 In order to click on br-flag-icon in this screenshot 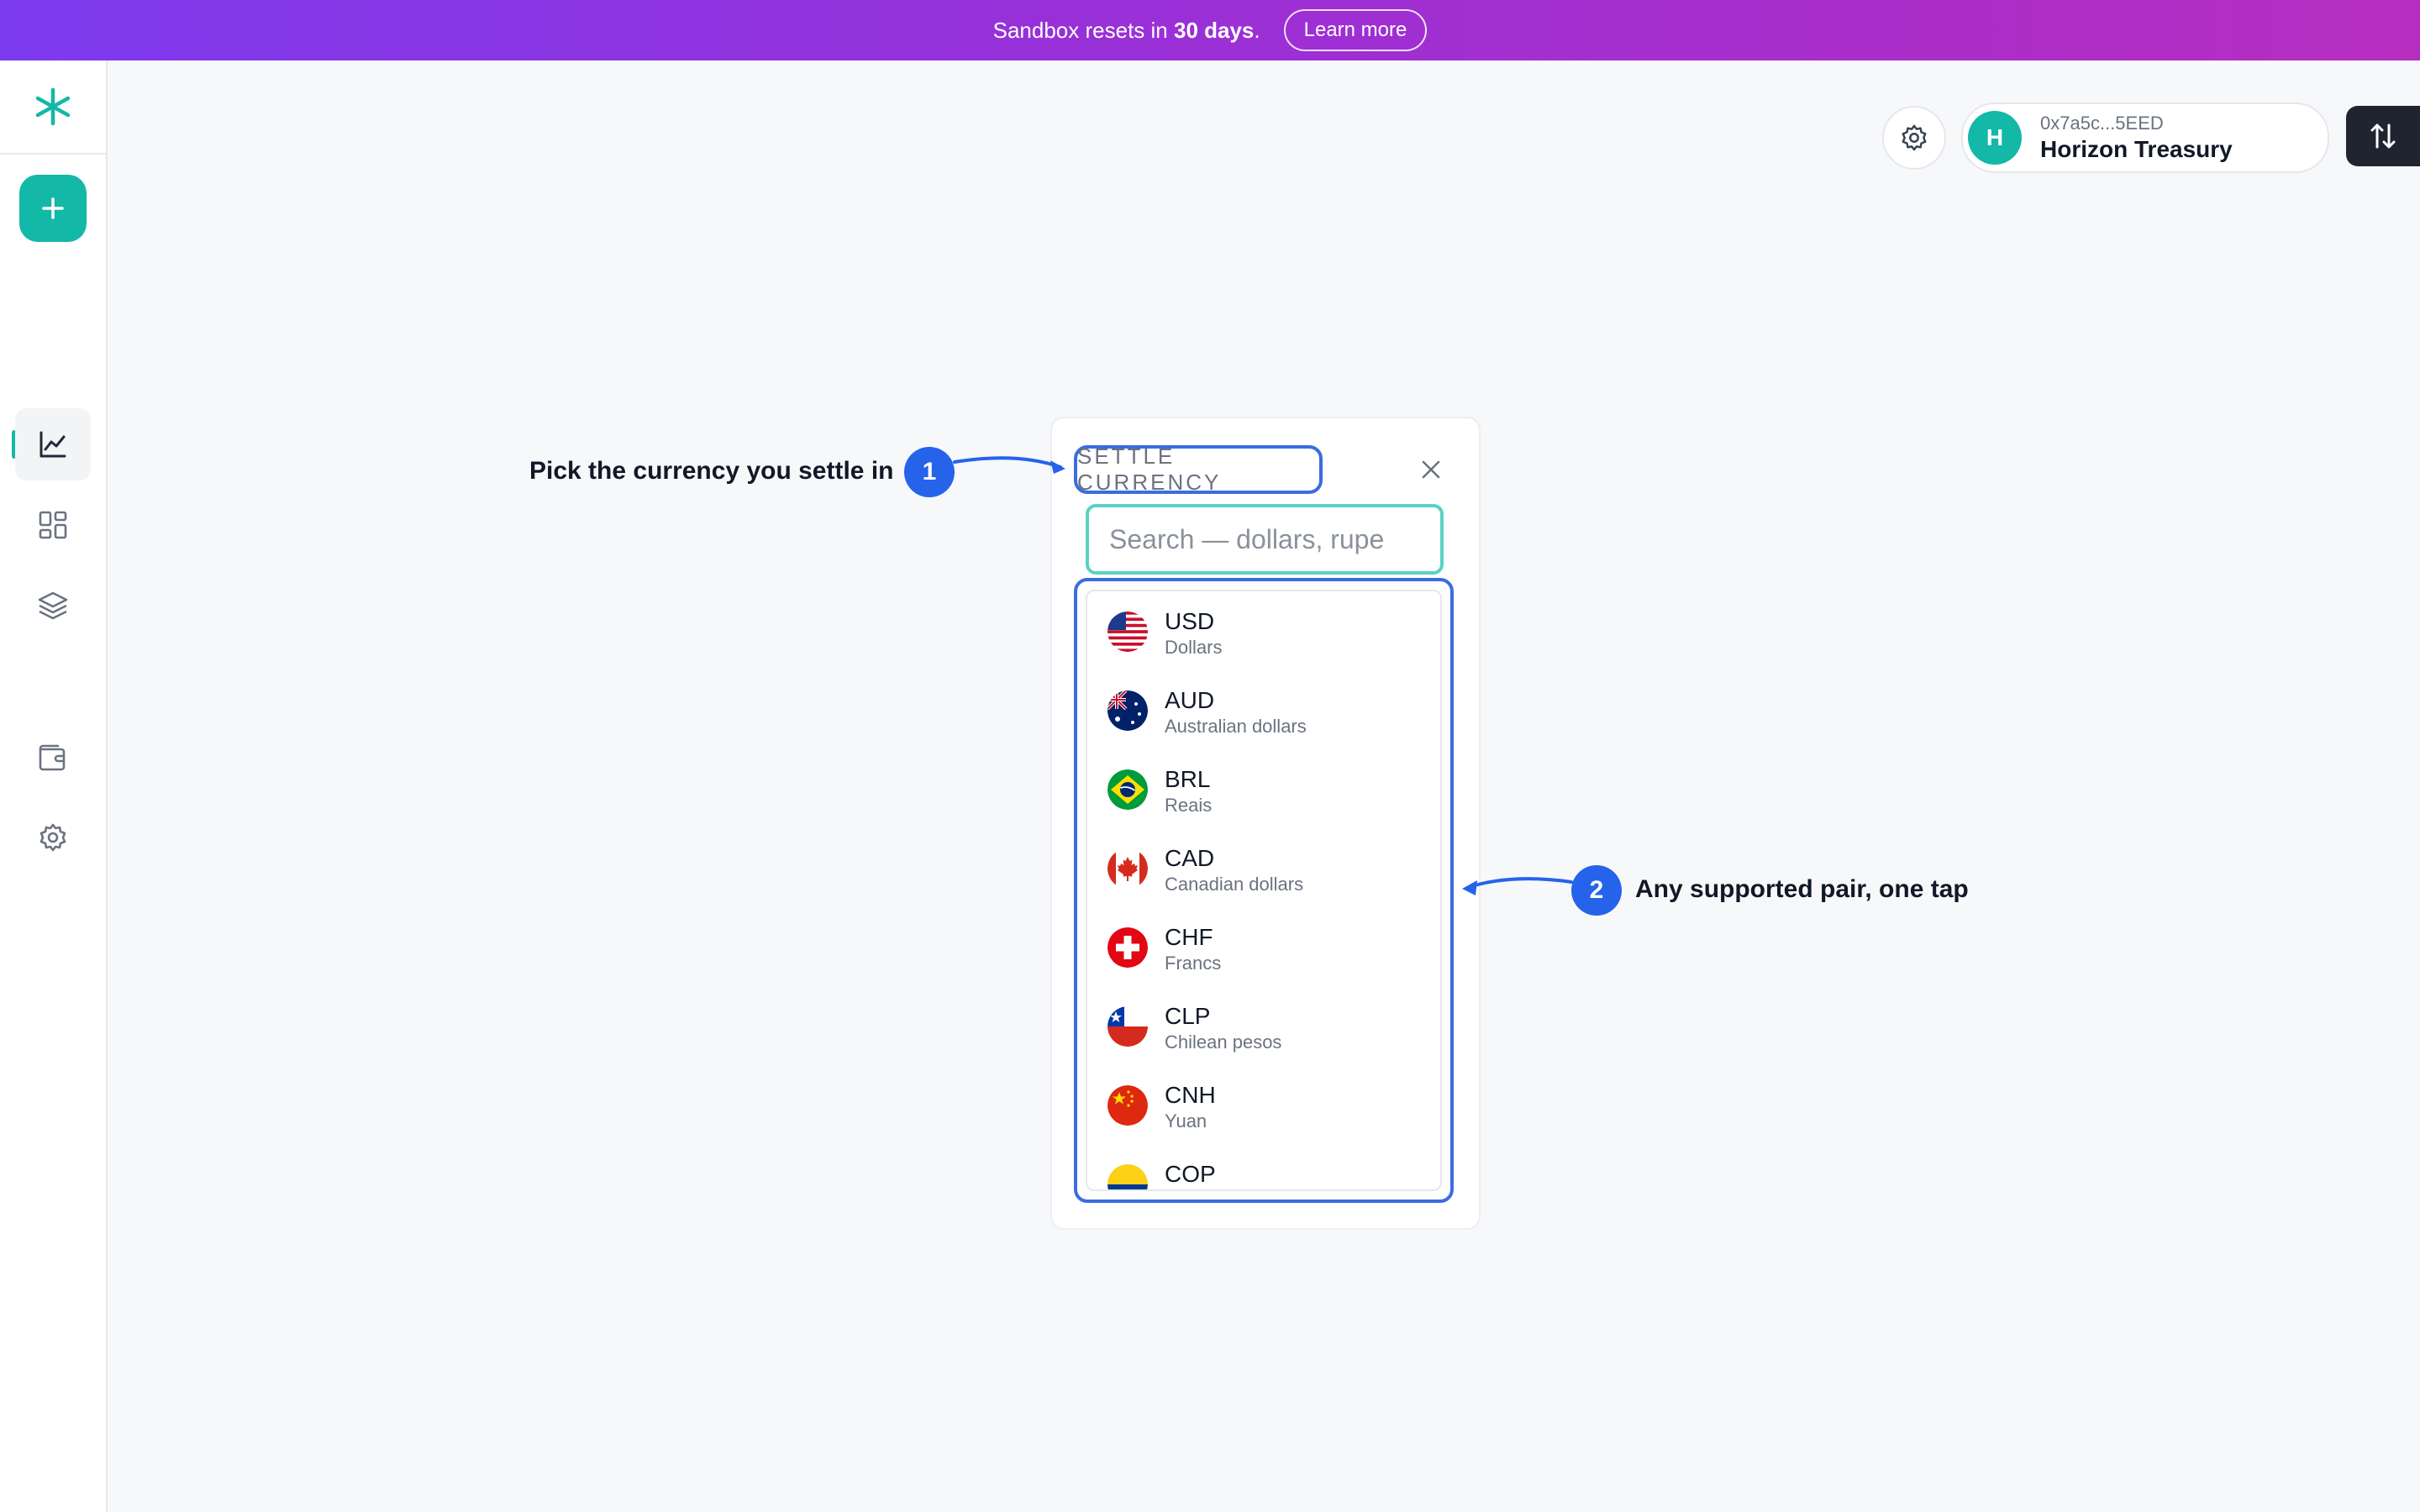, I will do `click(1127, 789)`.